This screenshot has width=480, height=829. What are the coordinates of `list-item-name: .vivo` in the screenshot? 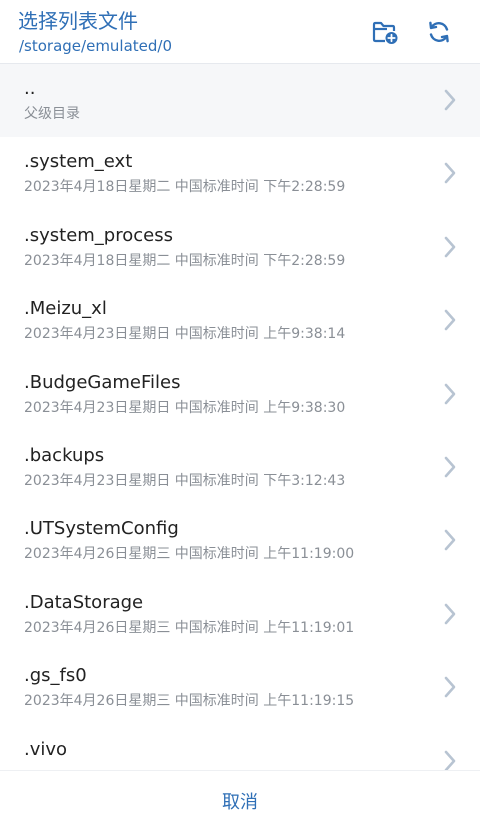 It's located at (46, 749).